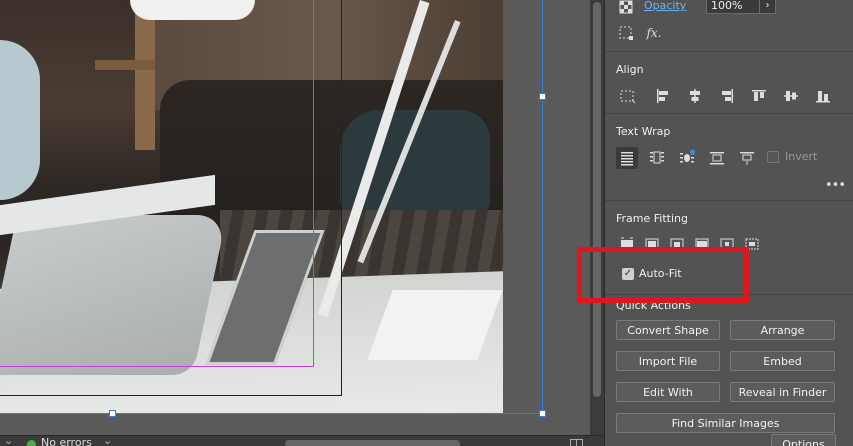  Describe the element at coordinates (628, 96) in the screenshot. I see `align-selection-icon` at that location.